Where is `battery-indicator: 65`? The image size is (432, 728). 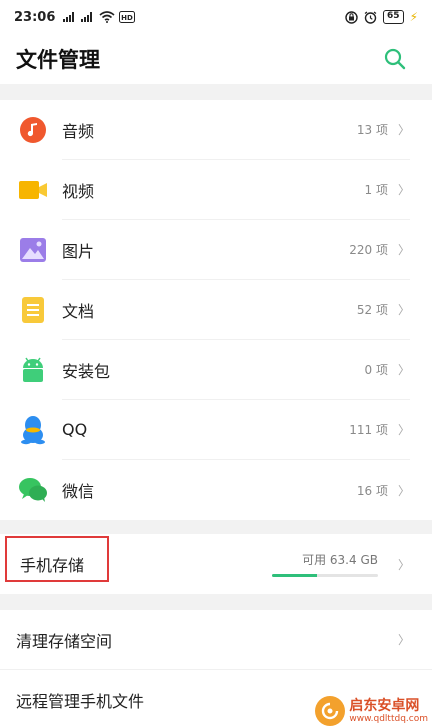 battery-indicator: 65 is located at coordinates (393, 17).